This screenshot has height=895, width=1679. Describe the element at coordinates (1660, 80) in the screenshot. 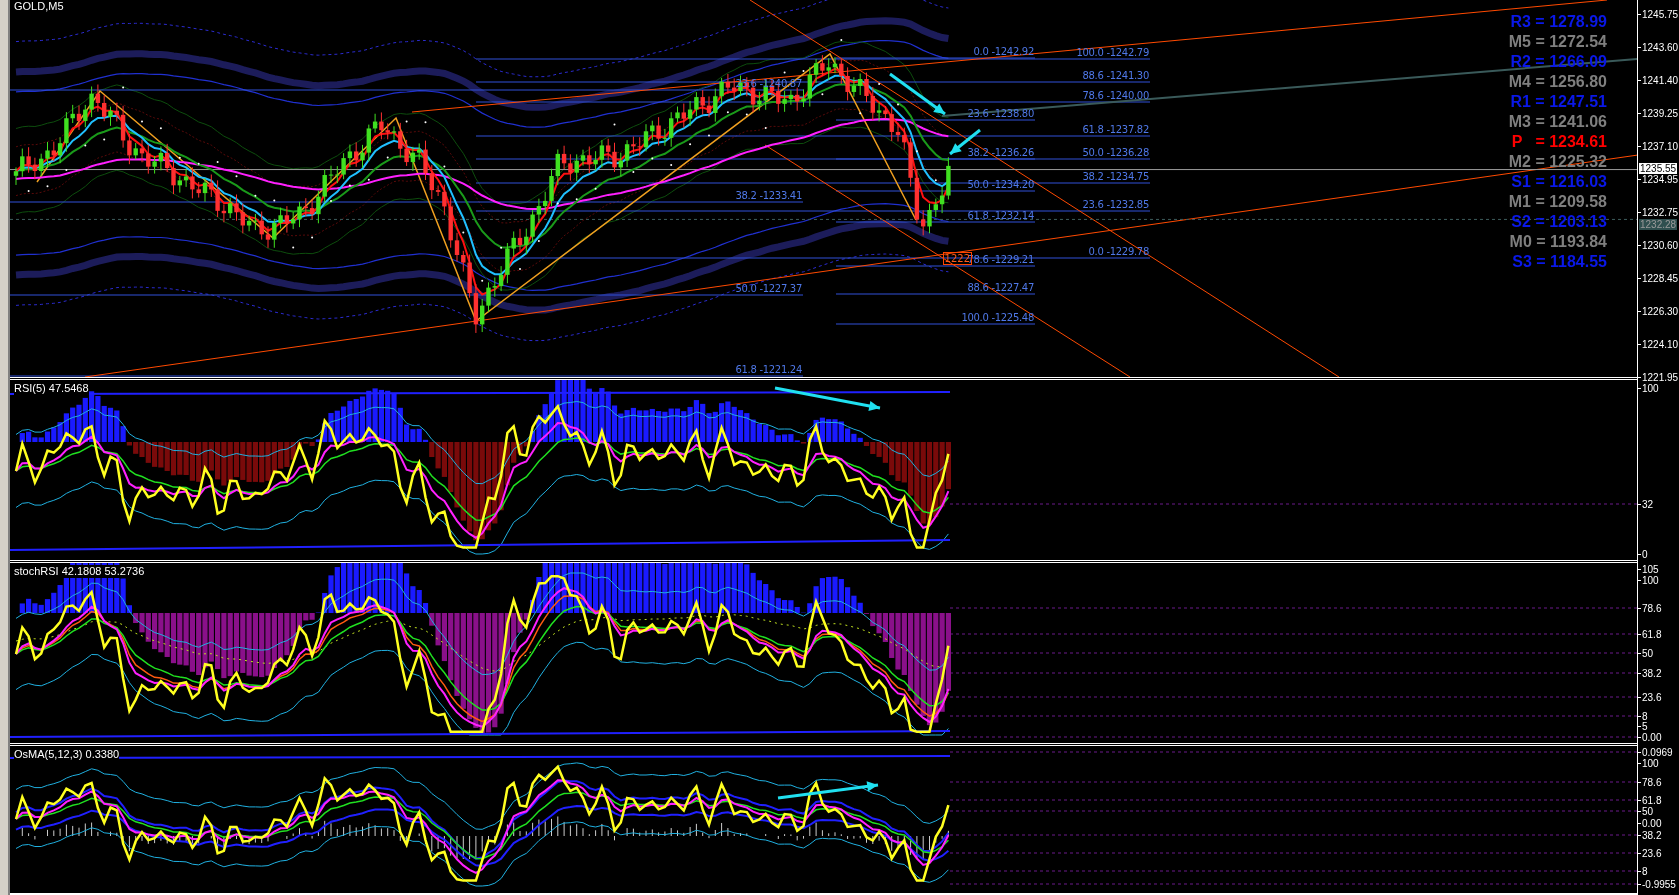

I see `axis-label: 1241.40` at that location.